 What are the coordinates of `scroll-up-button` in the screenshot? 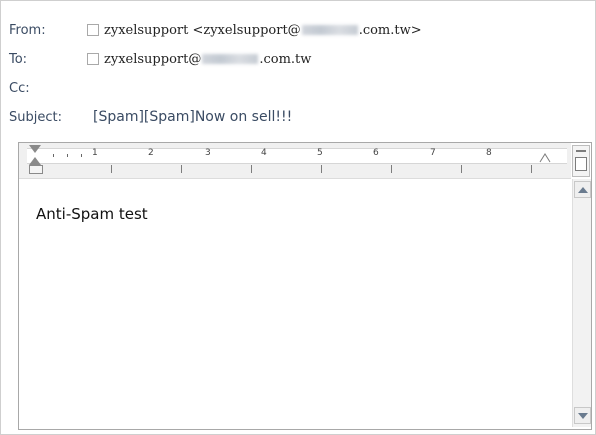 It's located at (582, 189).